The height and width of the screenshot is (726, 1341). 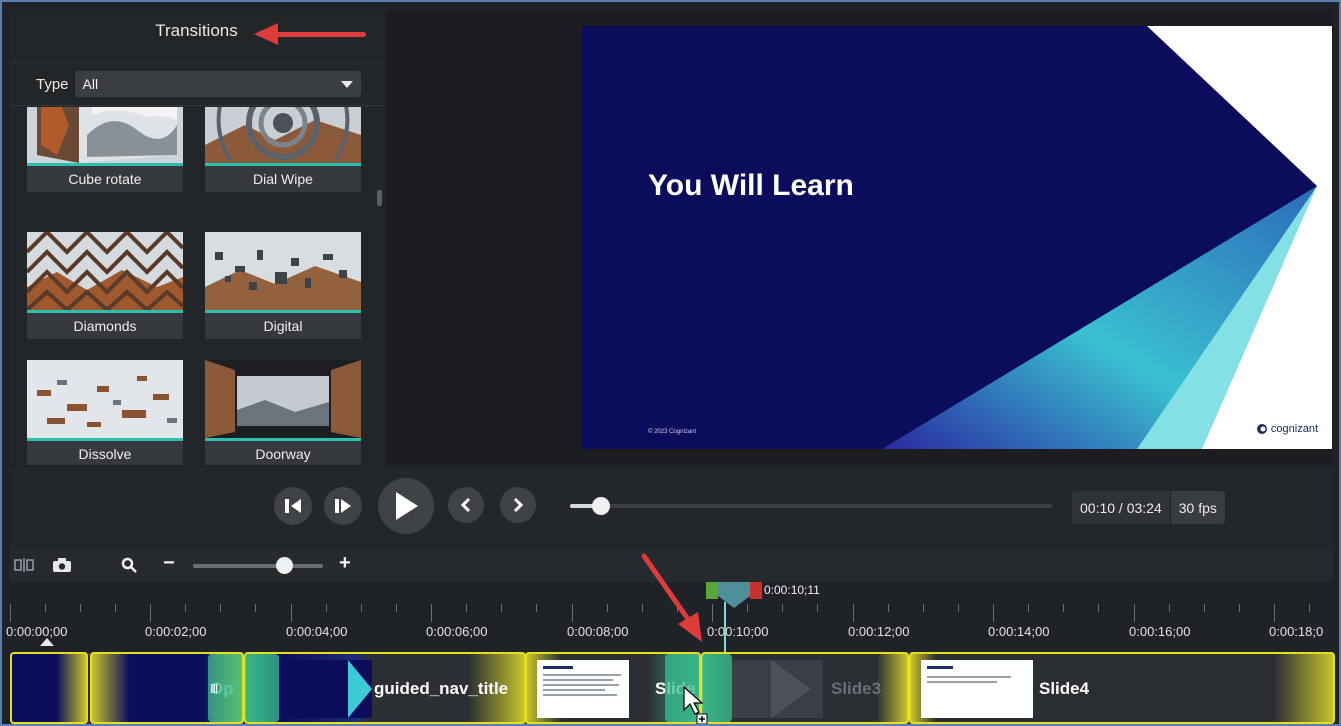 What do you see at coordinates (105, 271) in the screenshot?
I see `diamonds-thumbnail` at bounding box center [105, 271].